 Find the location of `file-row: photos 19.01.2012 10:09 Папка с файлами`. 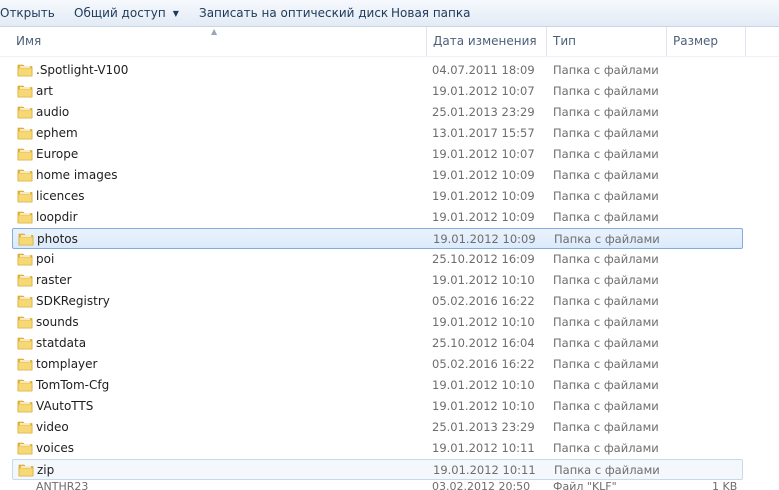

file-row: photos 19.01.2012 10:09 Папка с файлами is located at coordinates (377, 238).